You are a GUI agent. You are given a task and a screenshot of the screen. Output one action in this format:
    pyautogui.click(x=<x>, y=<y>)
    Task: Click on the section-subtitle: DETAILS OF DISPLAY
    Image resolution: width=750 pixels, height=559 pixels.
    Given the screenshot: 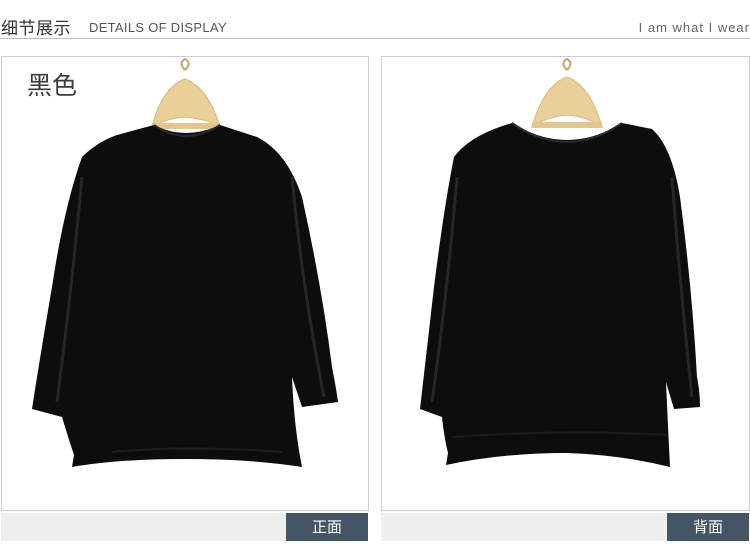 What is the action you would take?
    pyautogui.click(x=158, y=27)
    